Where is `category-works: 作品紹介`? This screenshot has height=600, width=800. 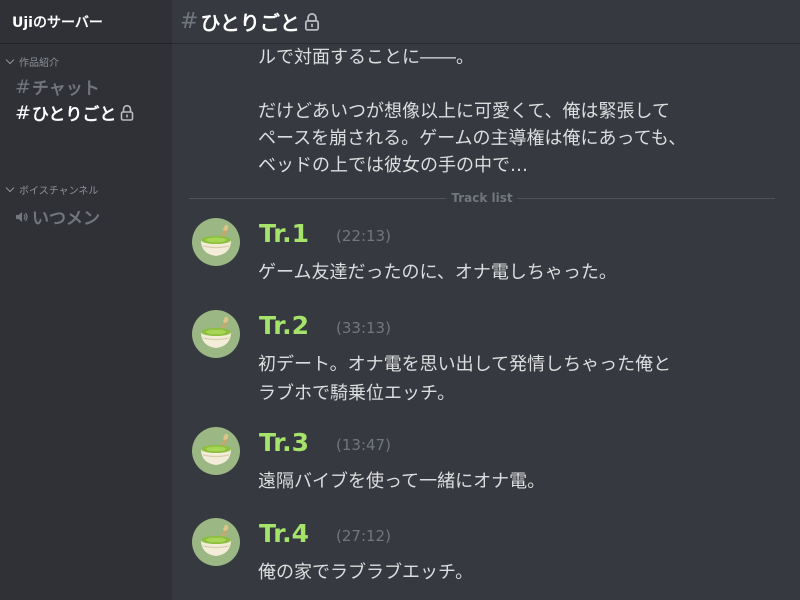
category-works: 作品紹介 is located at coordinates (32, 61).